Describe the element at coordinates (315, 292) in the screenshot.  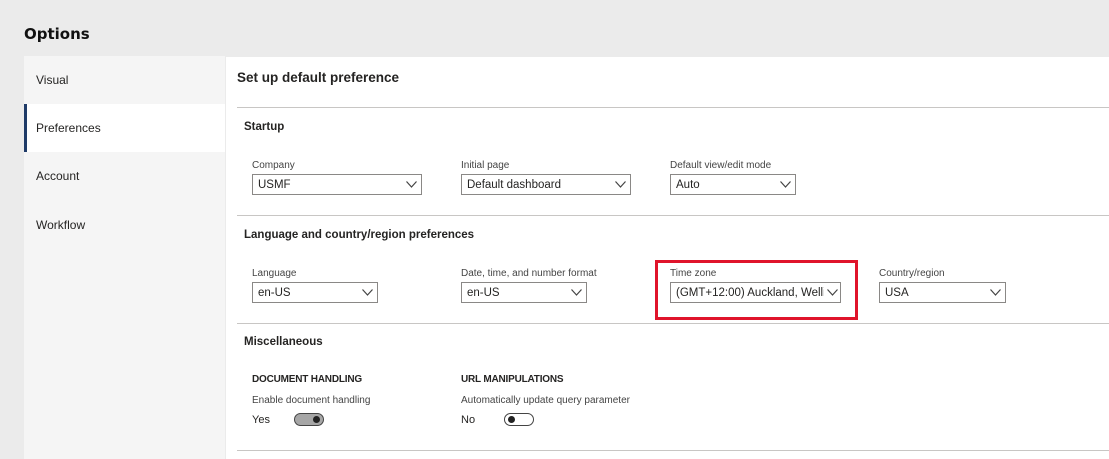
I see `language-dropdown: en-US` at that location.